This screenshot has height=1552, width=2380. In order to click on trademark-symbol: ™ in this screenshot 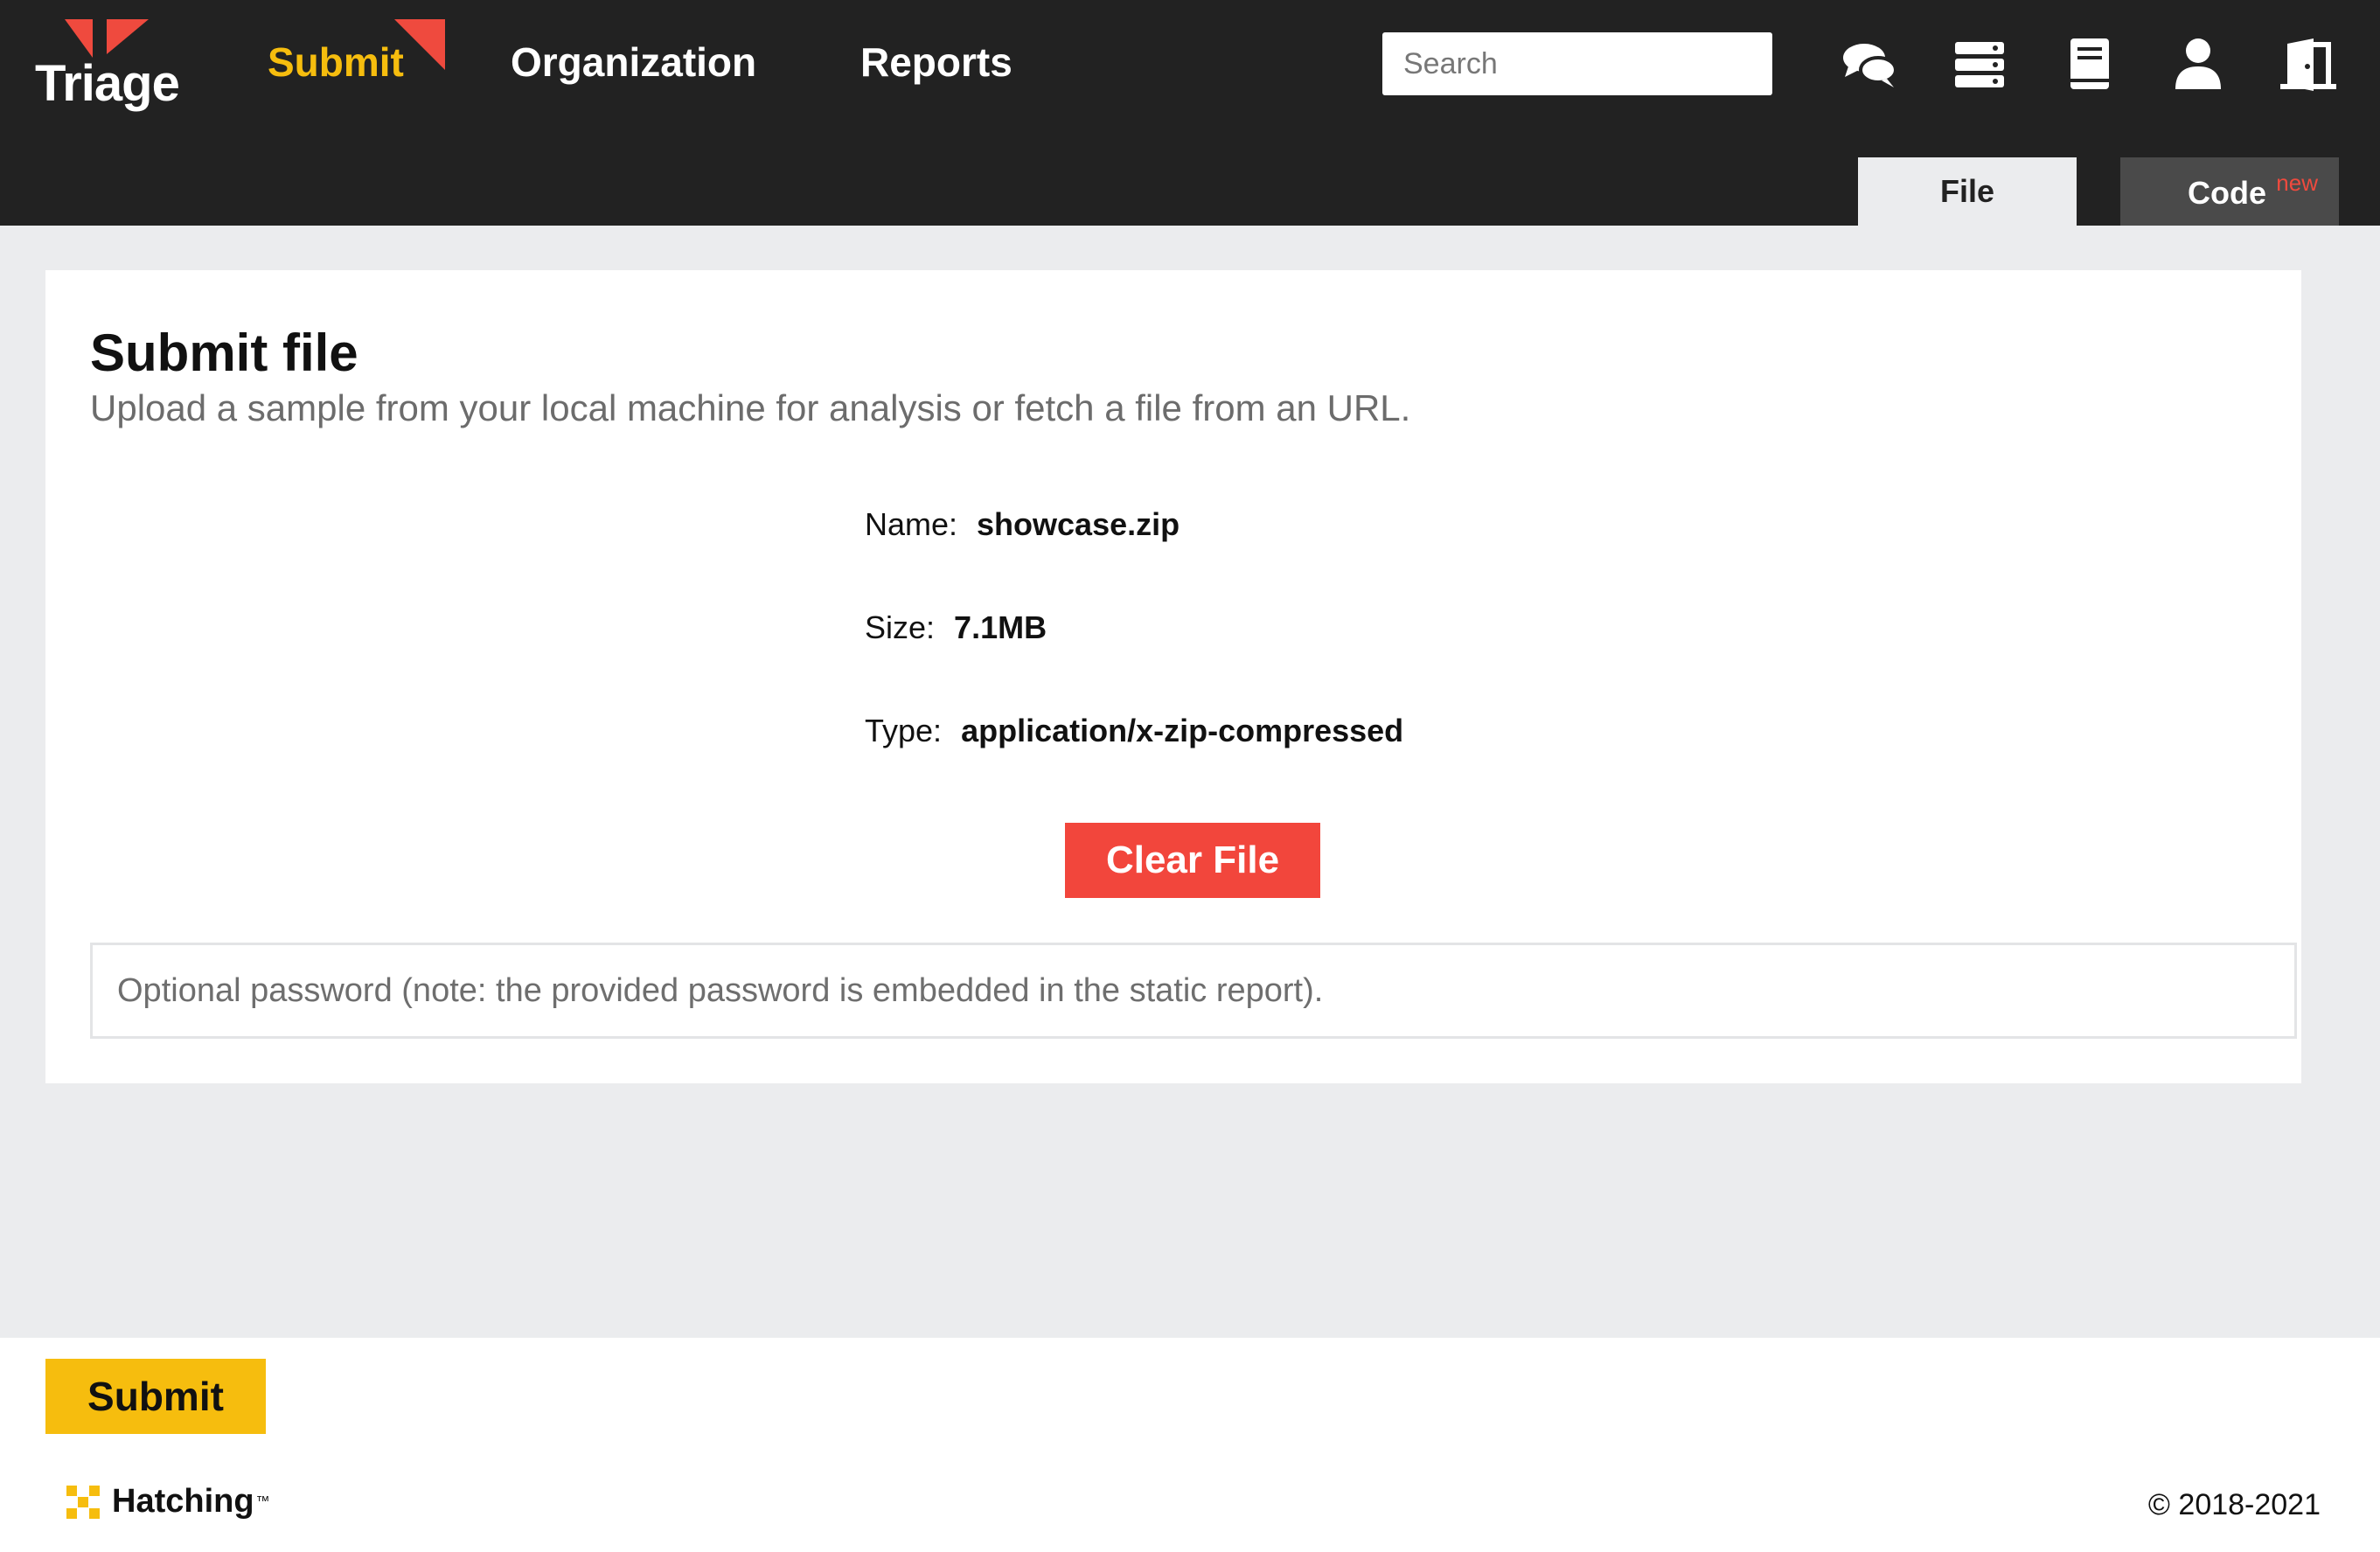, I will do `click(262, 1501)`.